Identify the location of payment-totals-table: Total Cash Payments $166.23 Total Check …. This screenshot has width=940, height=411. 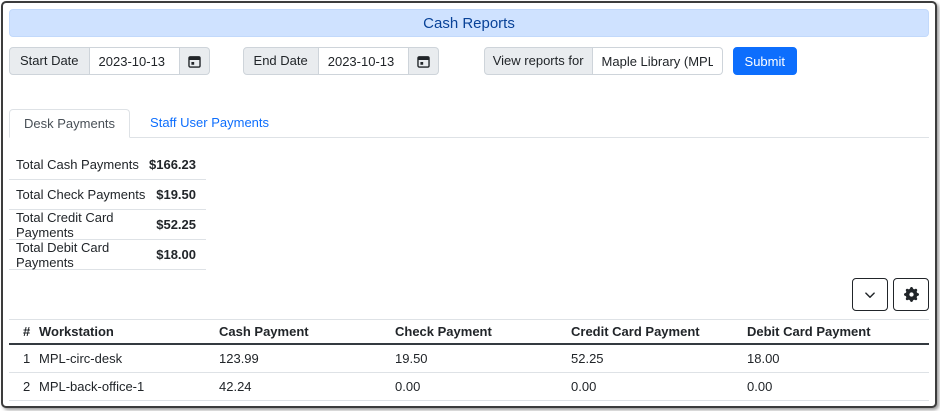
(107, 210).